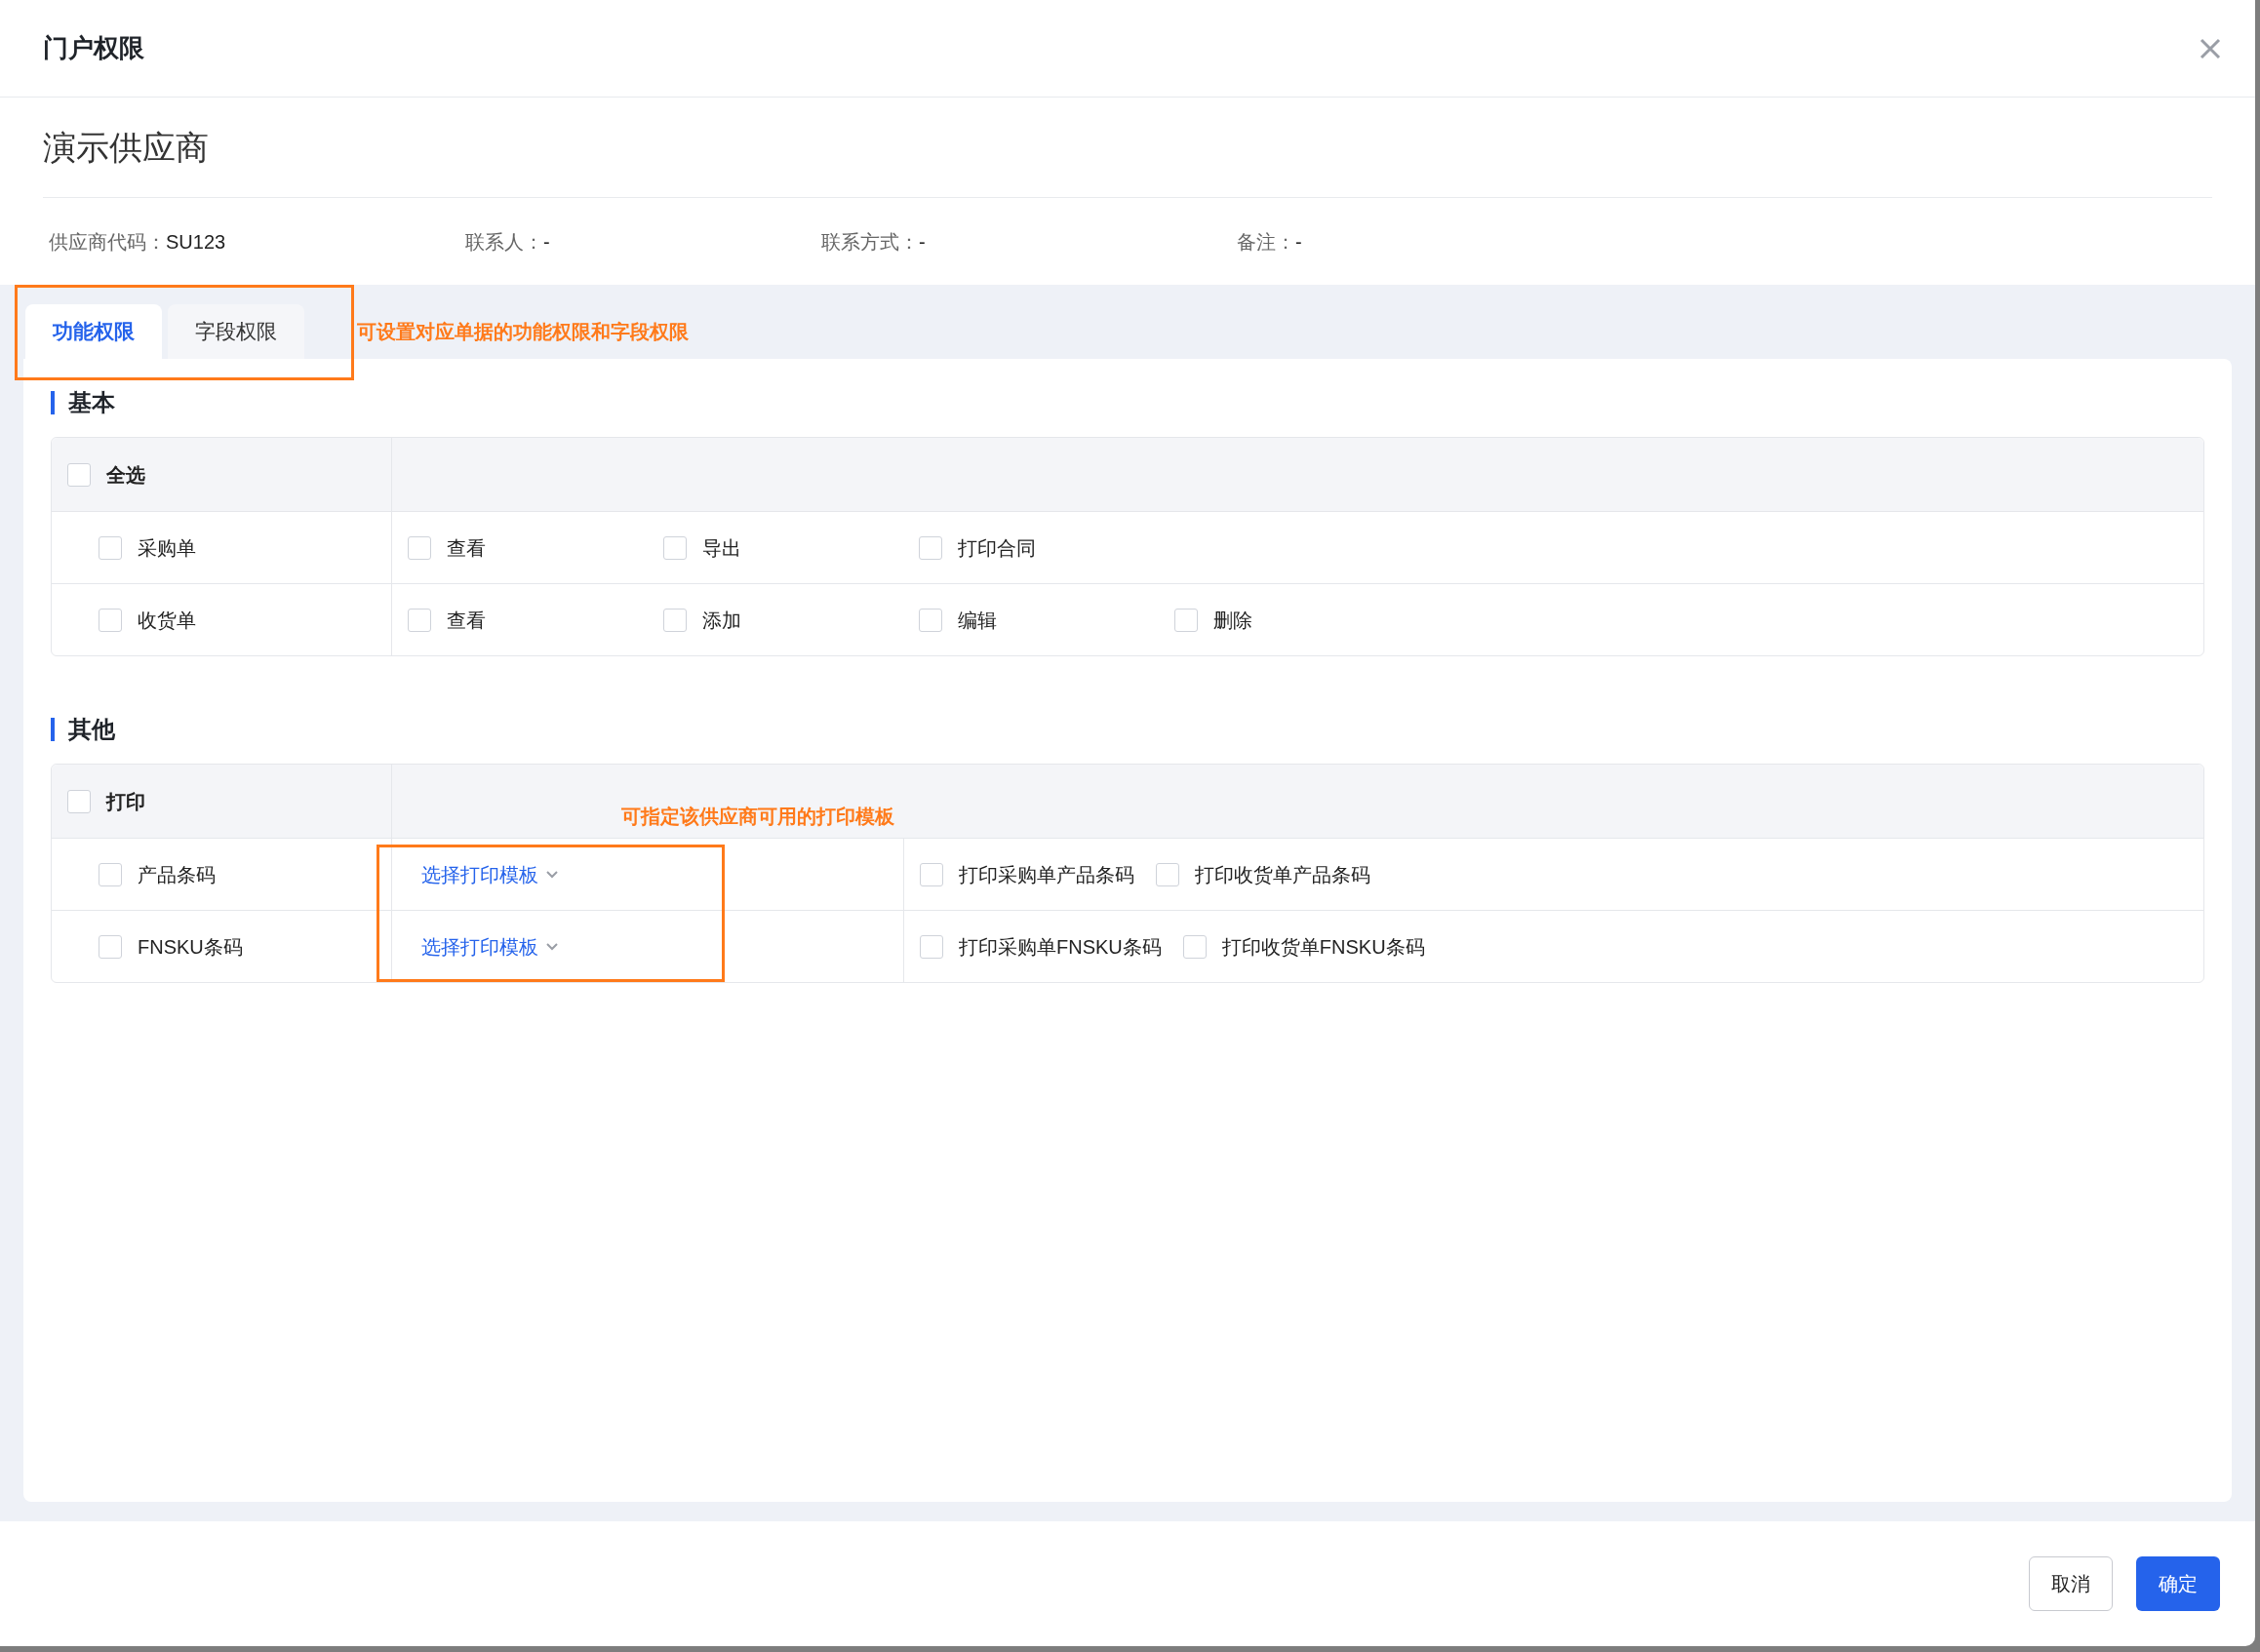 The image size is (2260, 1652). I want to click on checkbox-label: 打印采购单FNSKU条码, so click(1060, 947).